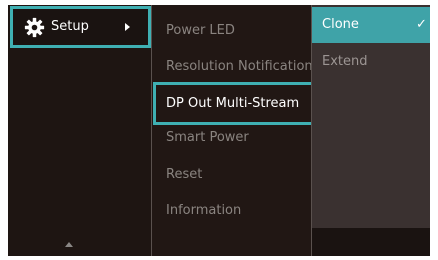 The image size is (438, 260). What do you see at coordinates (345, 61) in the screenshot?
I see `option-extend: Extend` at bounding box center [345, 61].